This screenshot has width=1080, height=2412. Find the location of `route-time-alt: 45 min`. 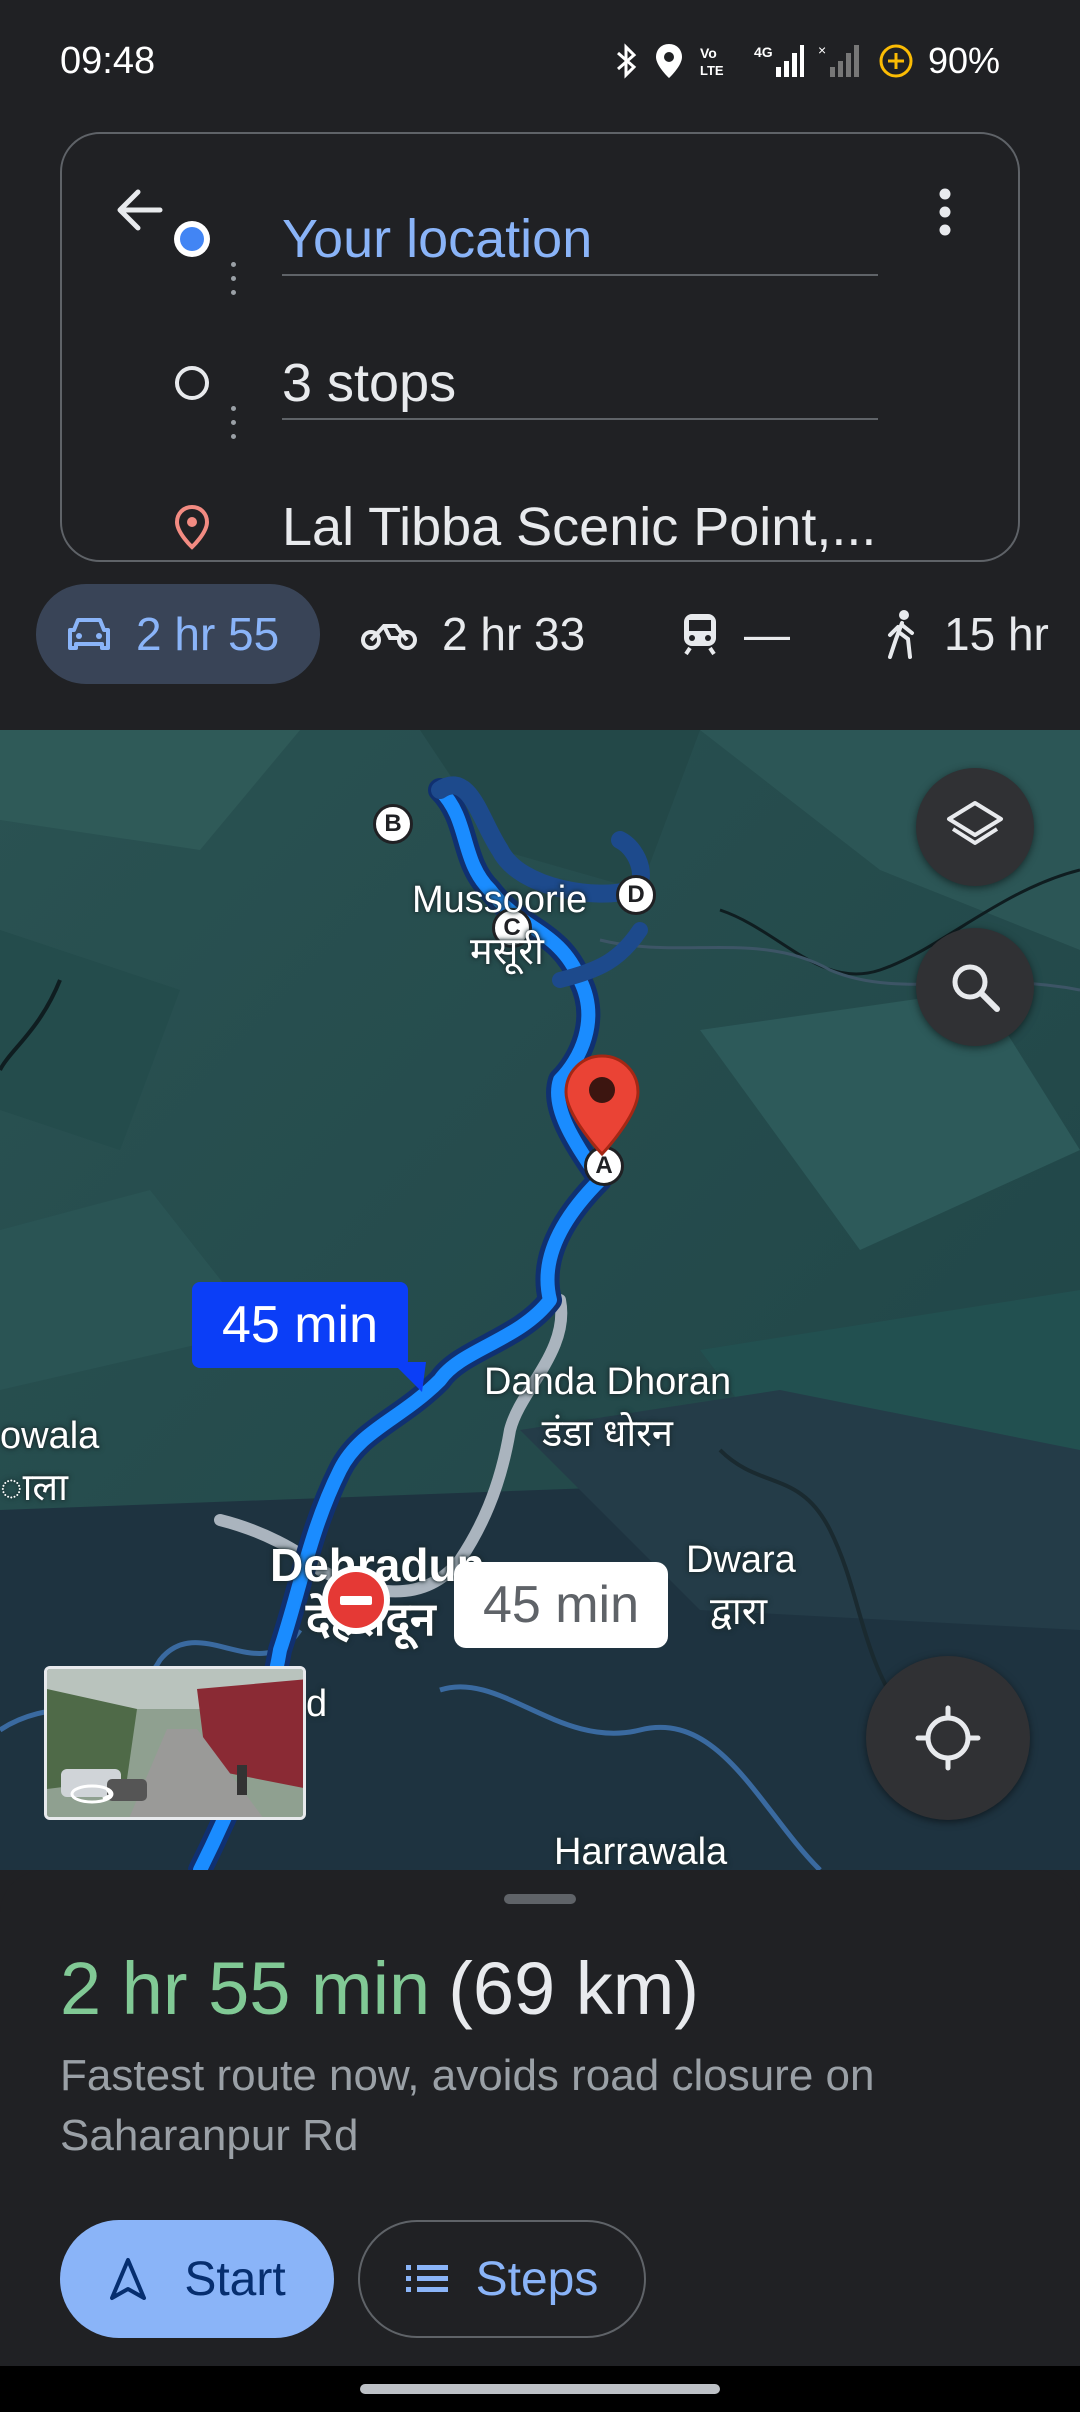

route-time-alt: 45 min is located at coordinates (561, 1605).